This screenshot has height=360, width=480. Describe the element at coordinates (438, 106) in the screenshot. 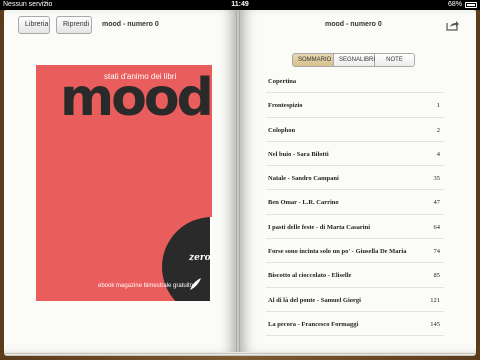

I see `toc-item-page: 1` at that location.